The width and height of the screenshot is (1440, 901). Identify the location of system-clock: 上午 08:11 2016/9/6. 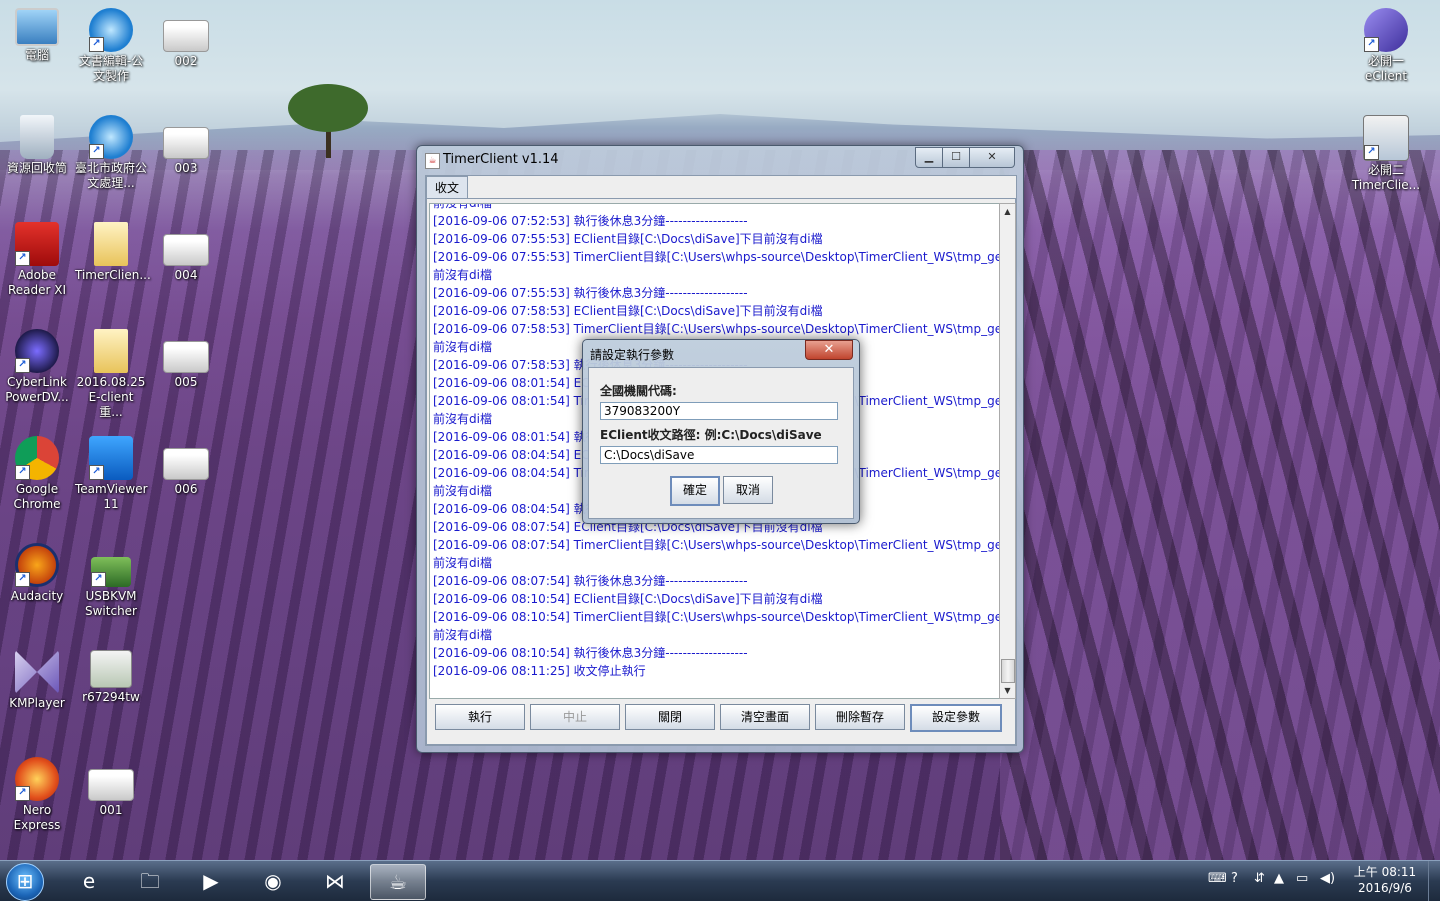
(1385, 880).